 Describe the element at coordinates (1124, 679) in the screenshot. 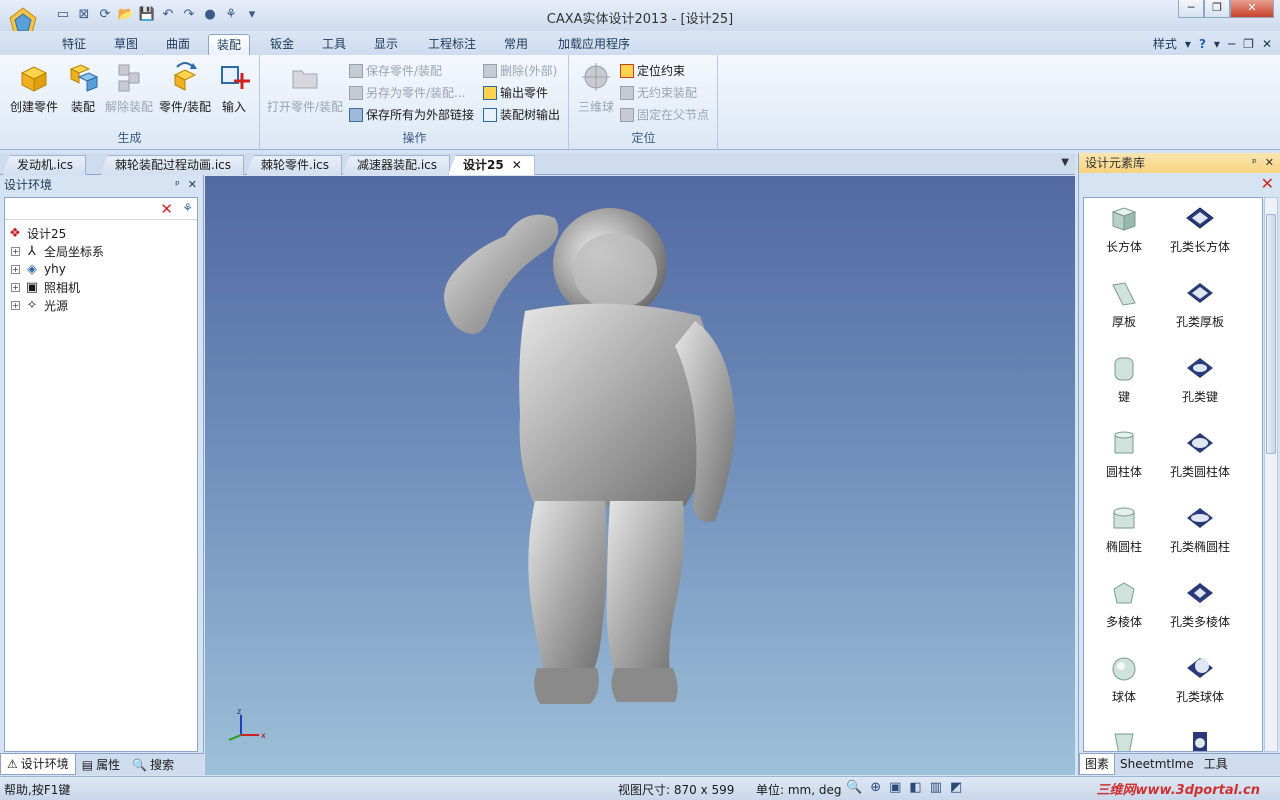

I see `lib-item-sphere: 球体` at that location.